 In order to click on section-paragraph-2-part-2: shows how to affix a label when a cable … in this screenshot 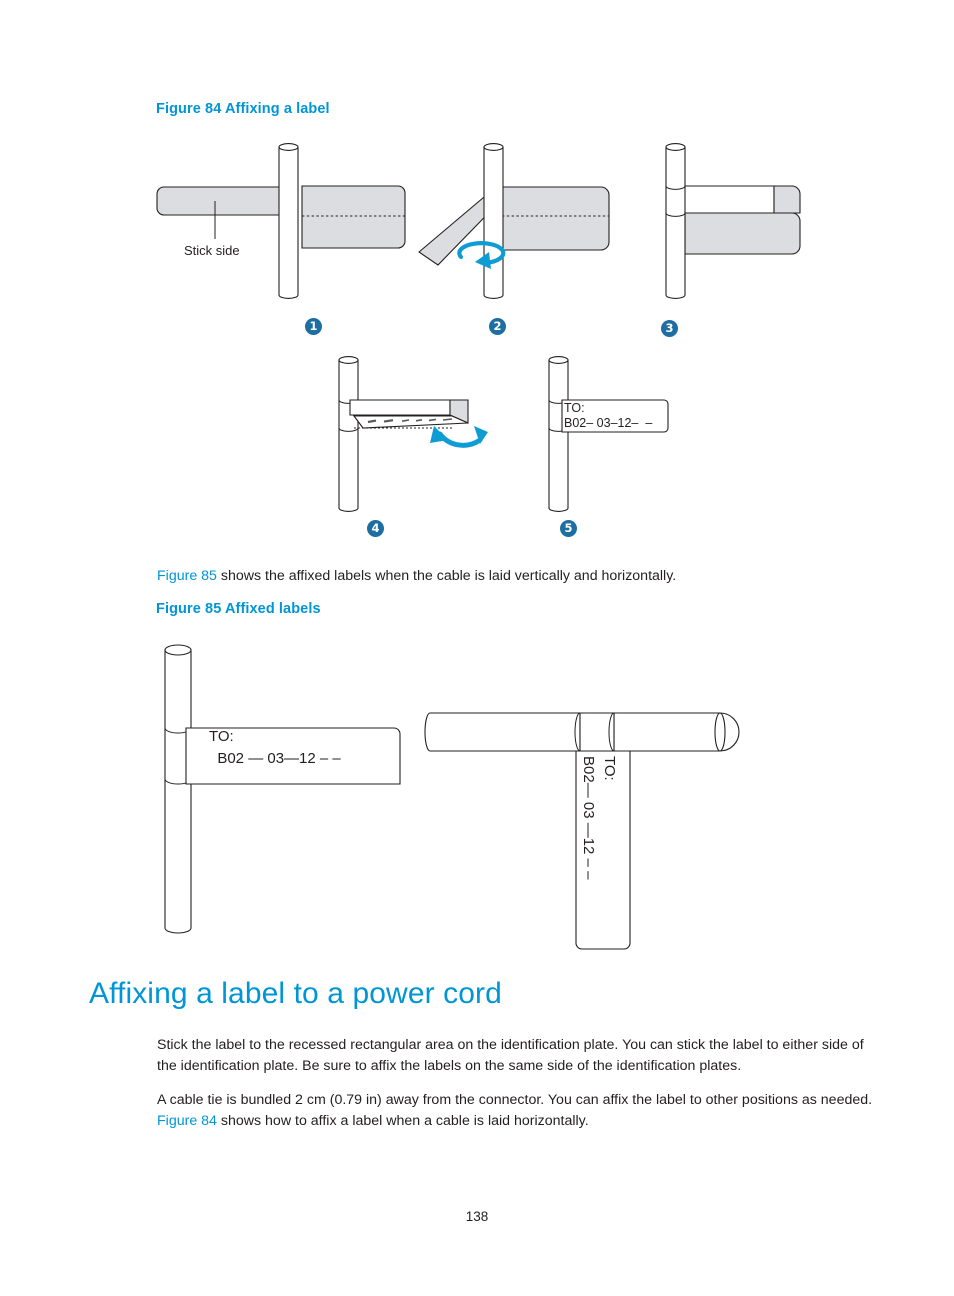, I will do `click(402, 1121)`.